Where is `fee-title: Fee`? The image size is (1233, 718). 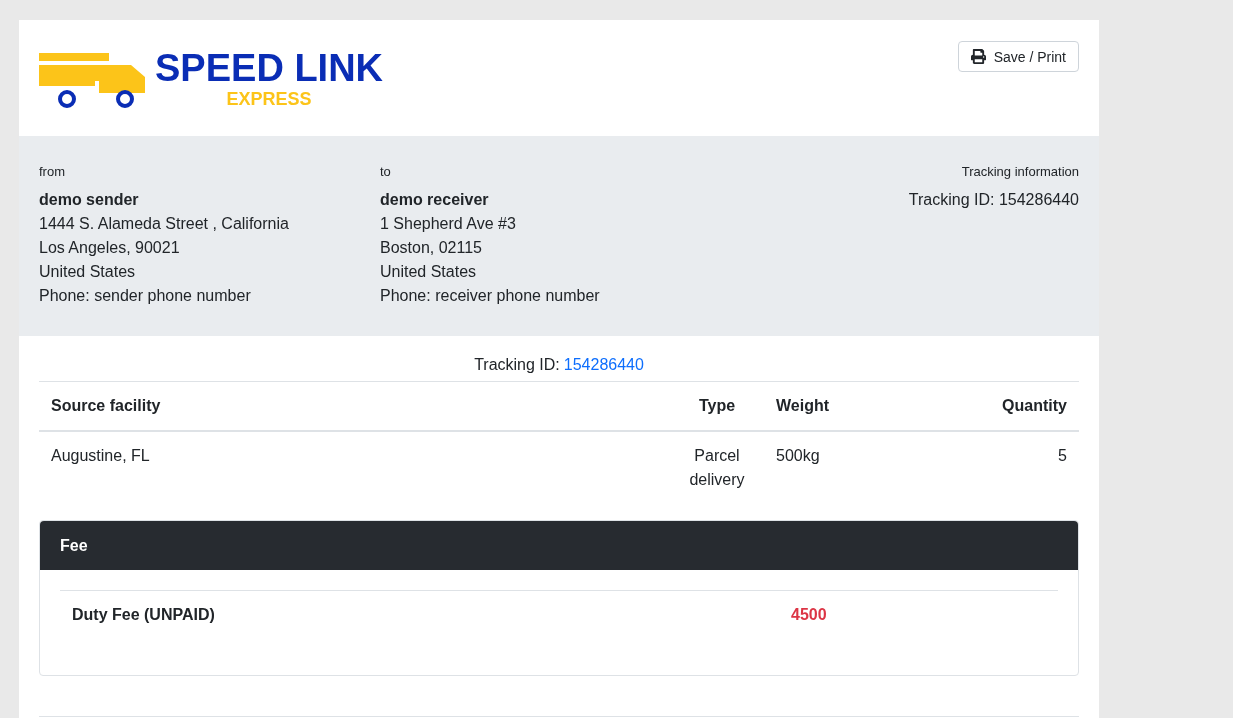 fee-title: Fee is located at coordinates (74, 545).